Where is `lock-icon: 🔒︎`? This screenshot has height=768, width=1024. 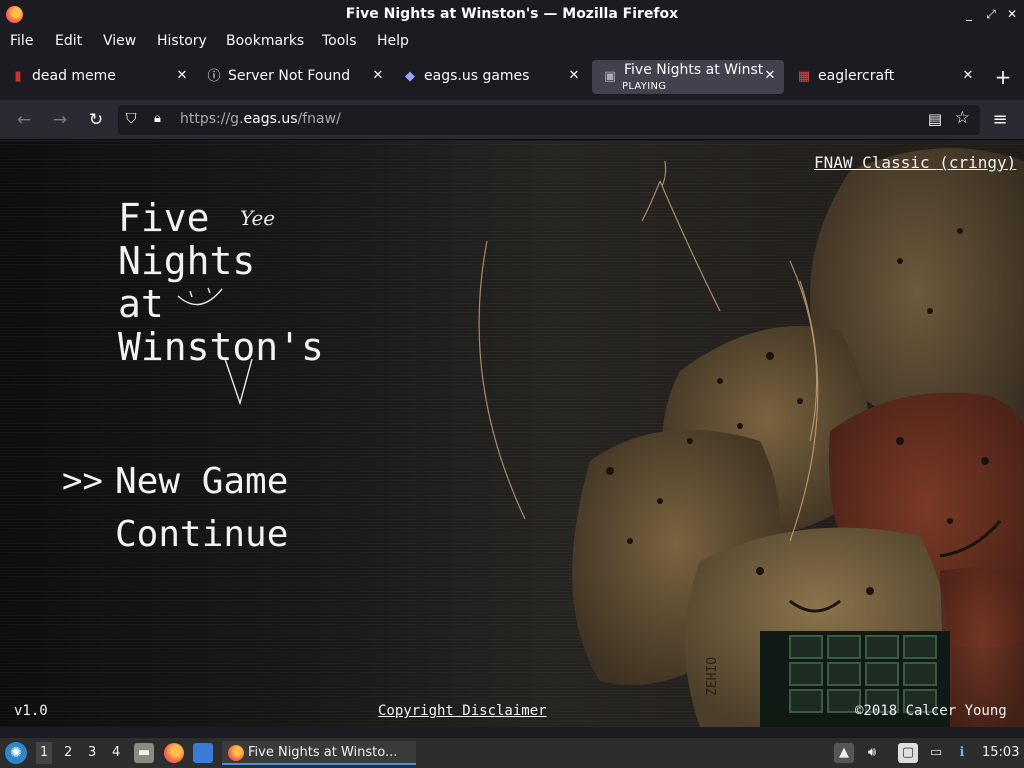
lock-icon: 🔒︎ is located at coordinates (161, 120).